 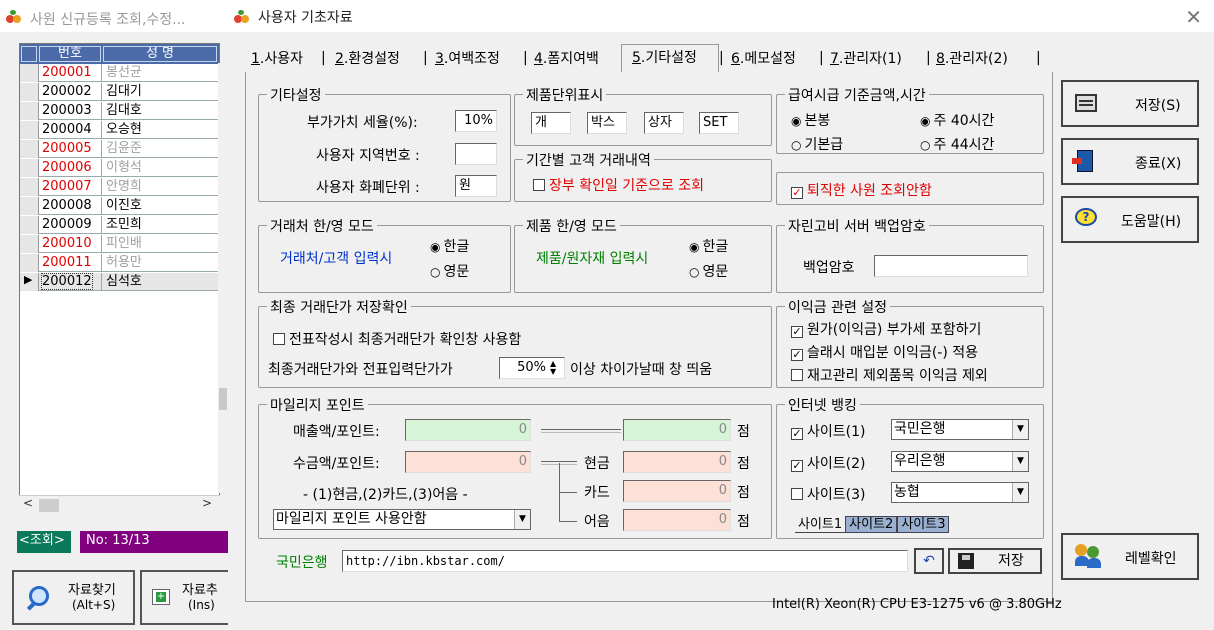 I want to click on unit-input-3: 상자, so click(x=664, y=123).